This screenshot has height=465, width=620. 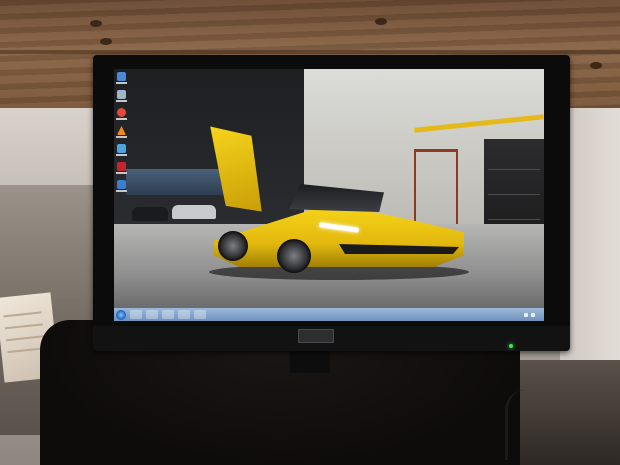 What do you see at coordinates (121, 130) in the screenshot?
I see `vlc-icon` at bounding box center [121, 130].